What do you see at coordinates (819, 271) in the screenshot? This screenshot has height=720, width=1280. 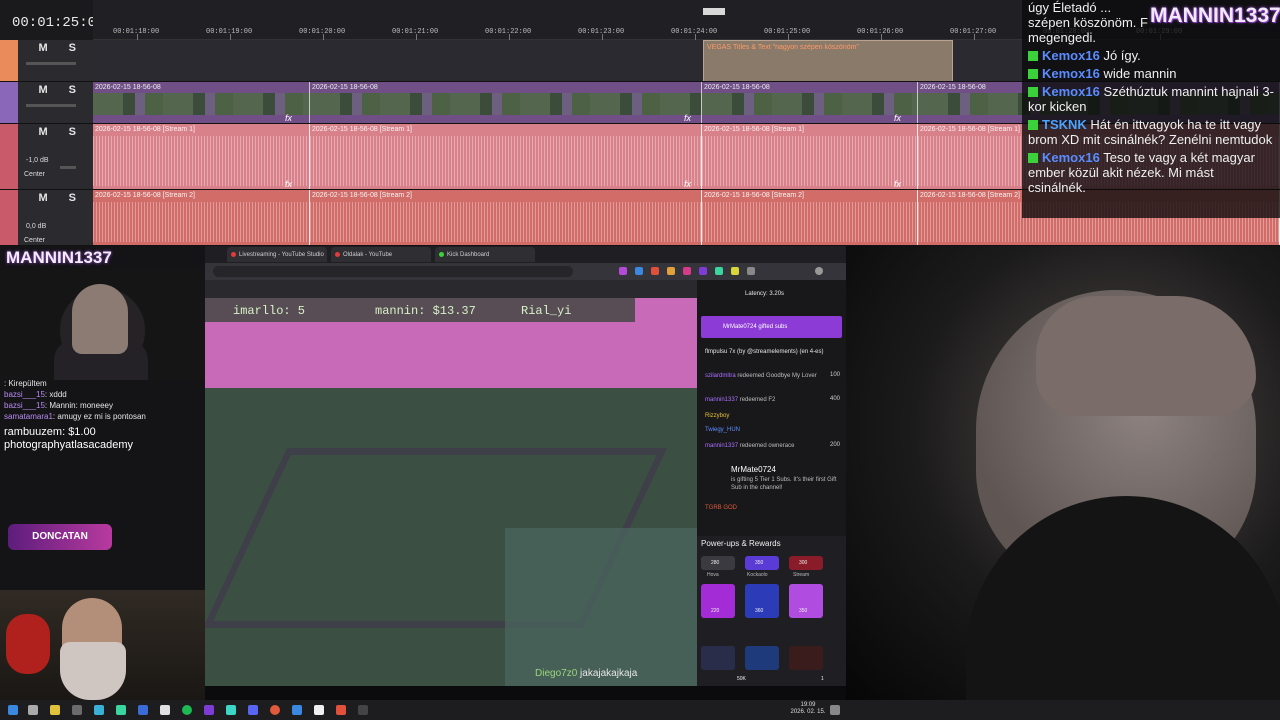 I see `profile-icon` at bounding box center [819, 271].